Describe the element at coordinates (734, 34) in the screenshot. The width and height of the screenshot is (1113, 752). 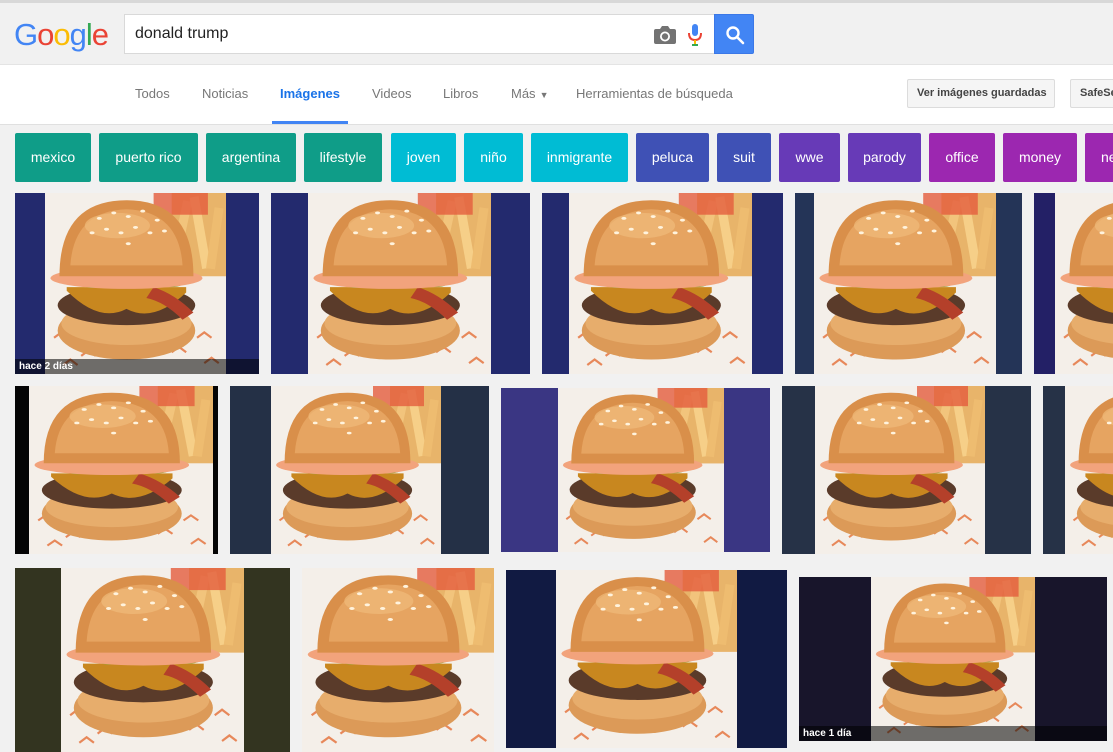
I see `search-button` at that location.